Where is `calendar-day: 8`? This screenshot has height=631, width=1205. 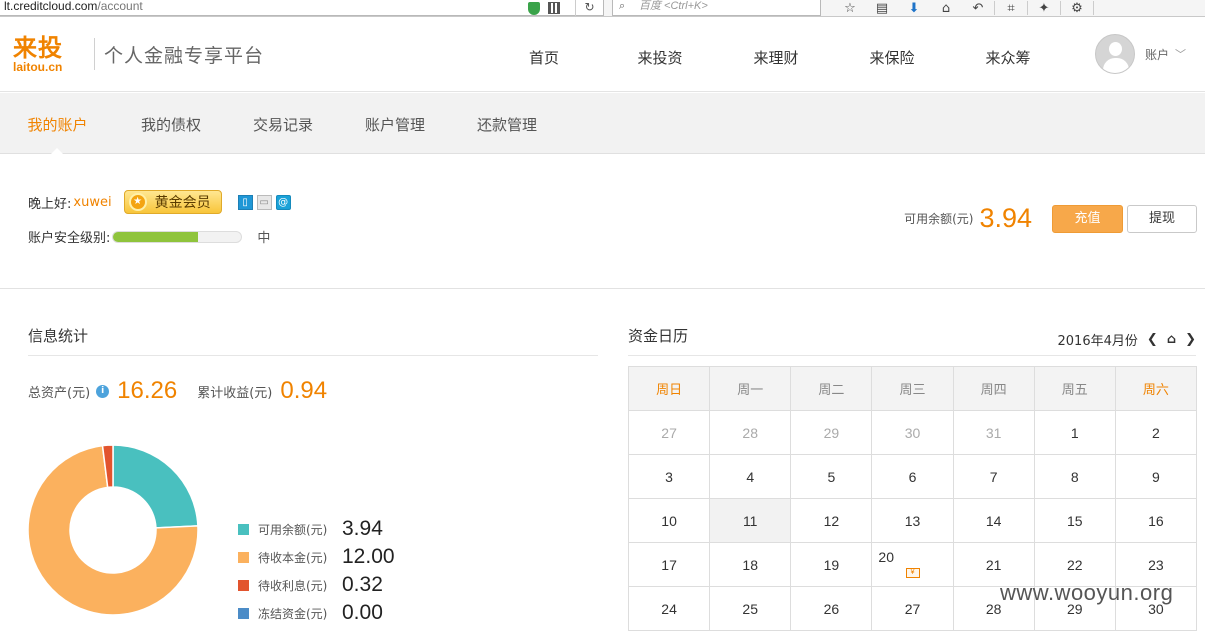
calendar-day: 8 is located at coordinates (1075, 477).